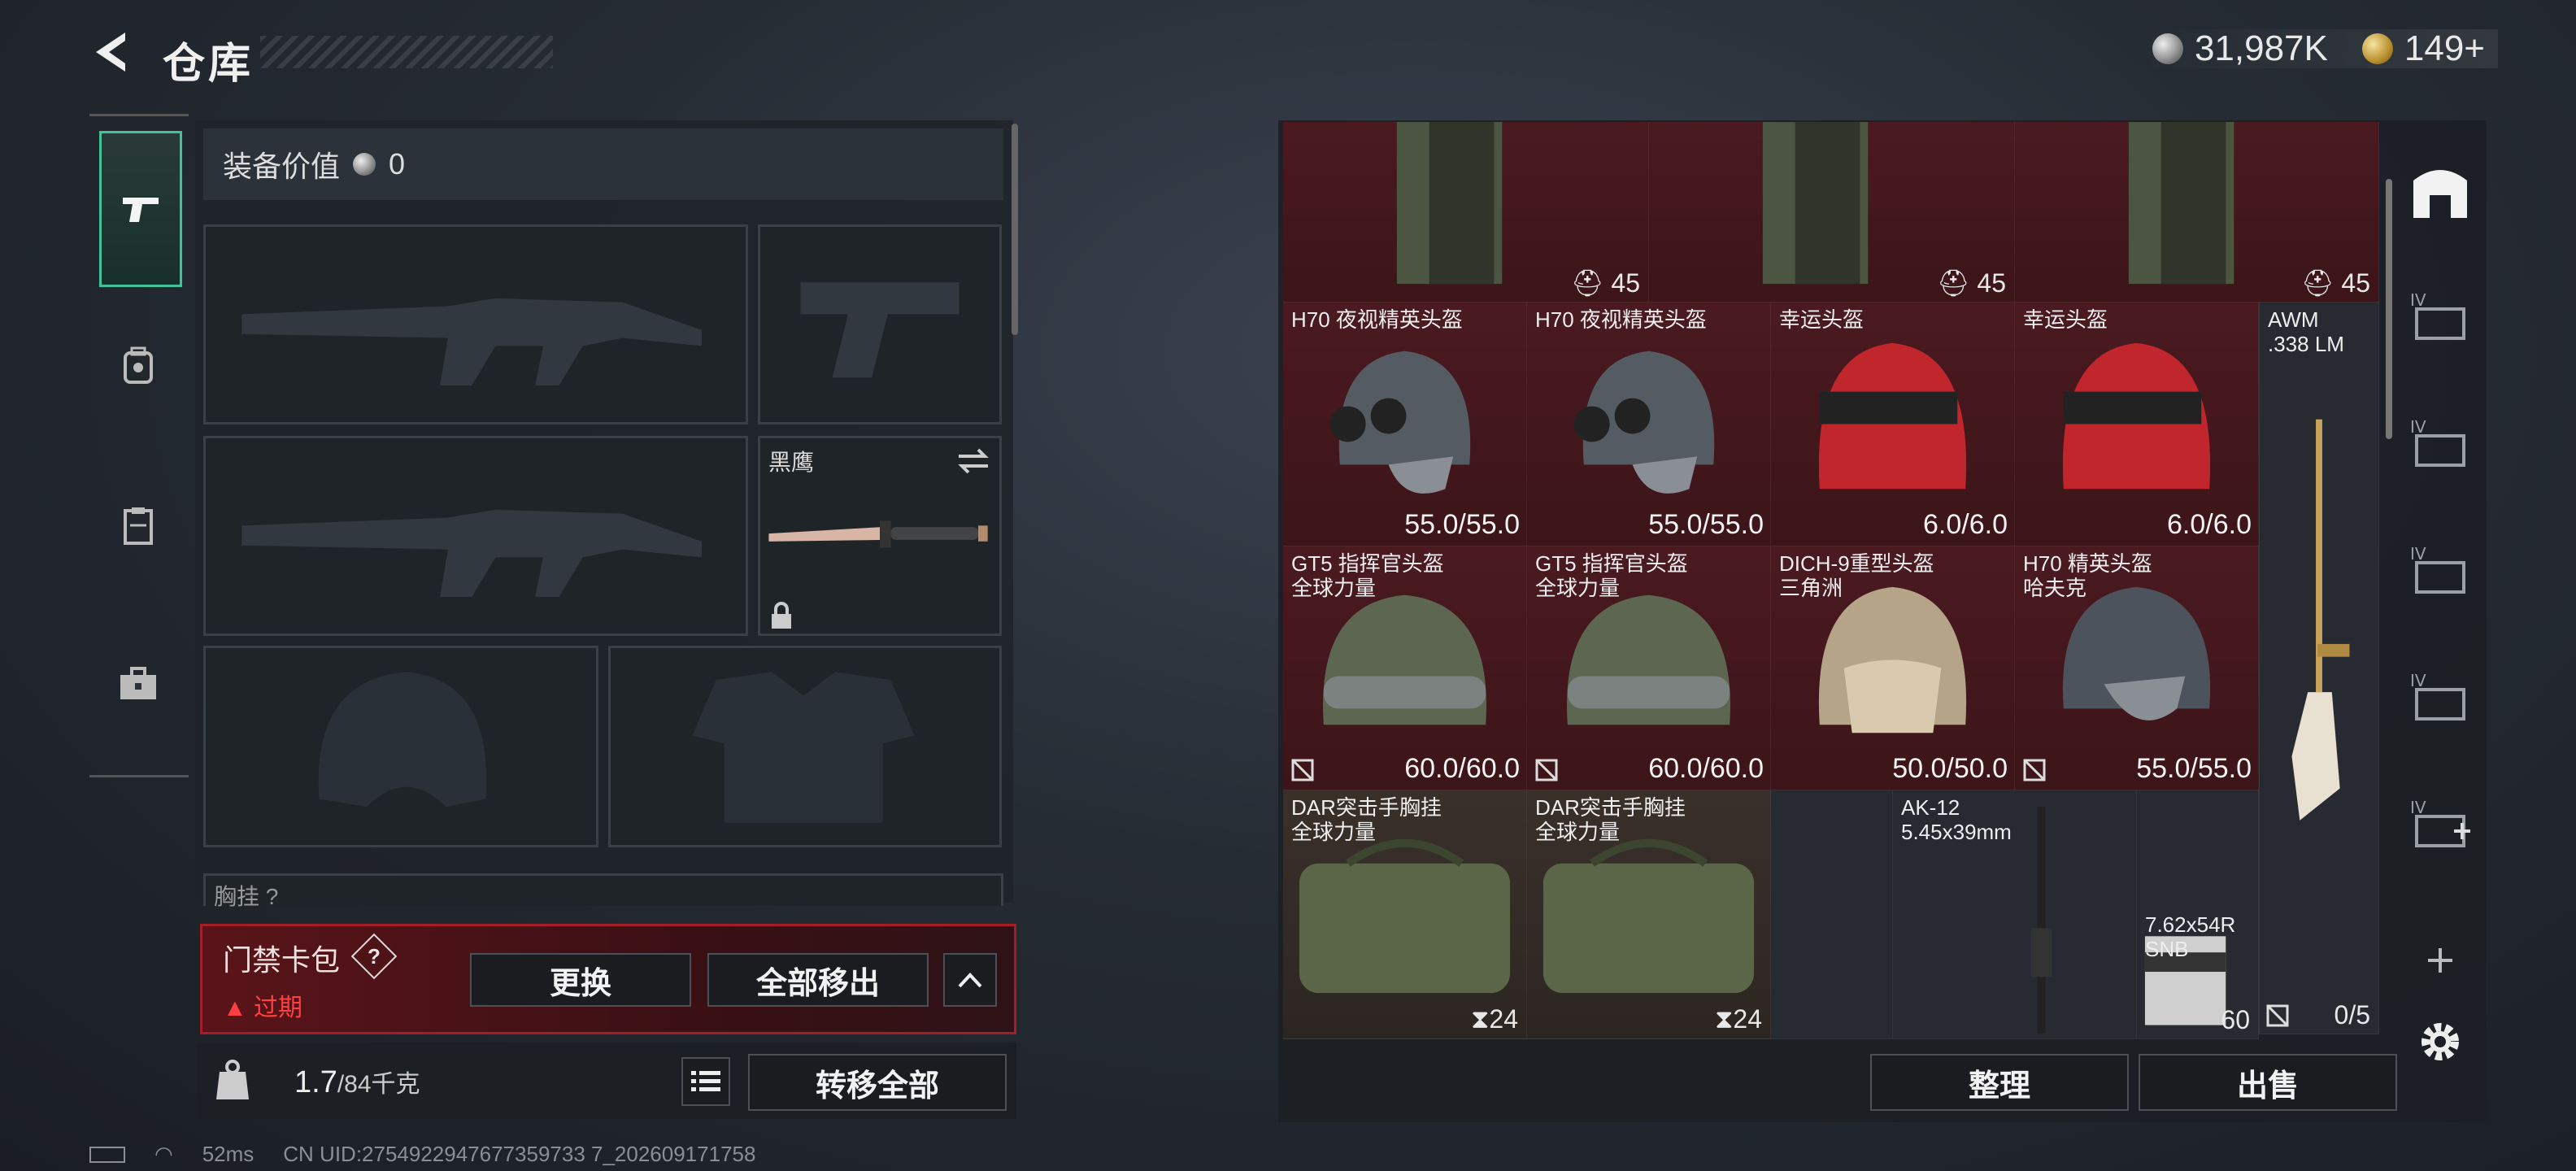 The height and width of the screenshot is (1171, 2576). I want to click on item-durability: 50.0/50.0, so click(1950, 769).